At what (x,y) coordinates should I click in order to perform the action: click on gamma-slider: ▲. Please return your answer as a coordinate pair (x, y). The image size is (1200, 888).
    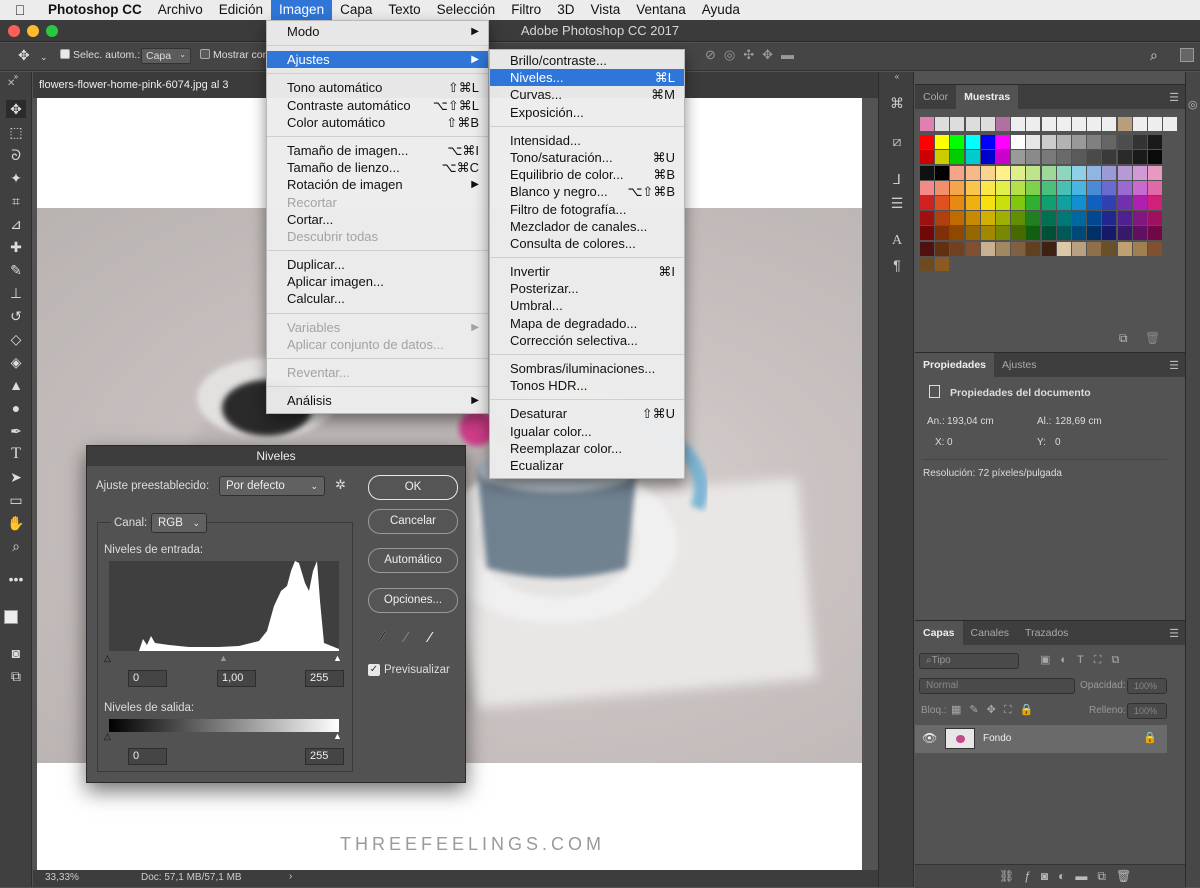
    Looking at the image, I should click on (223, 658).